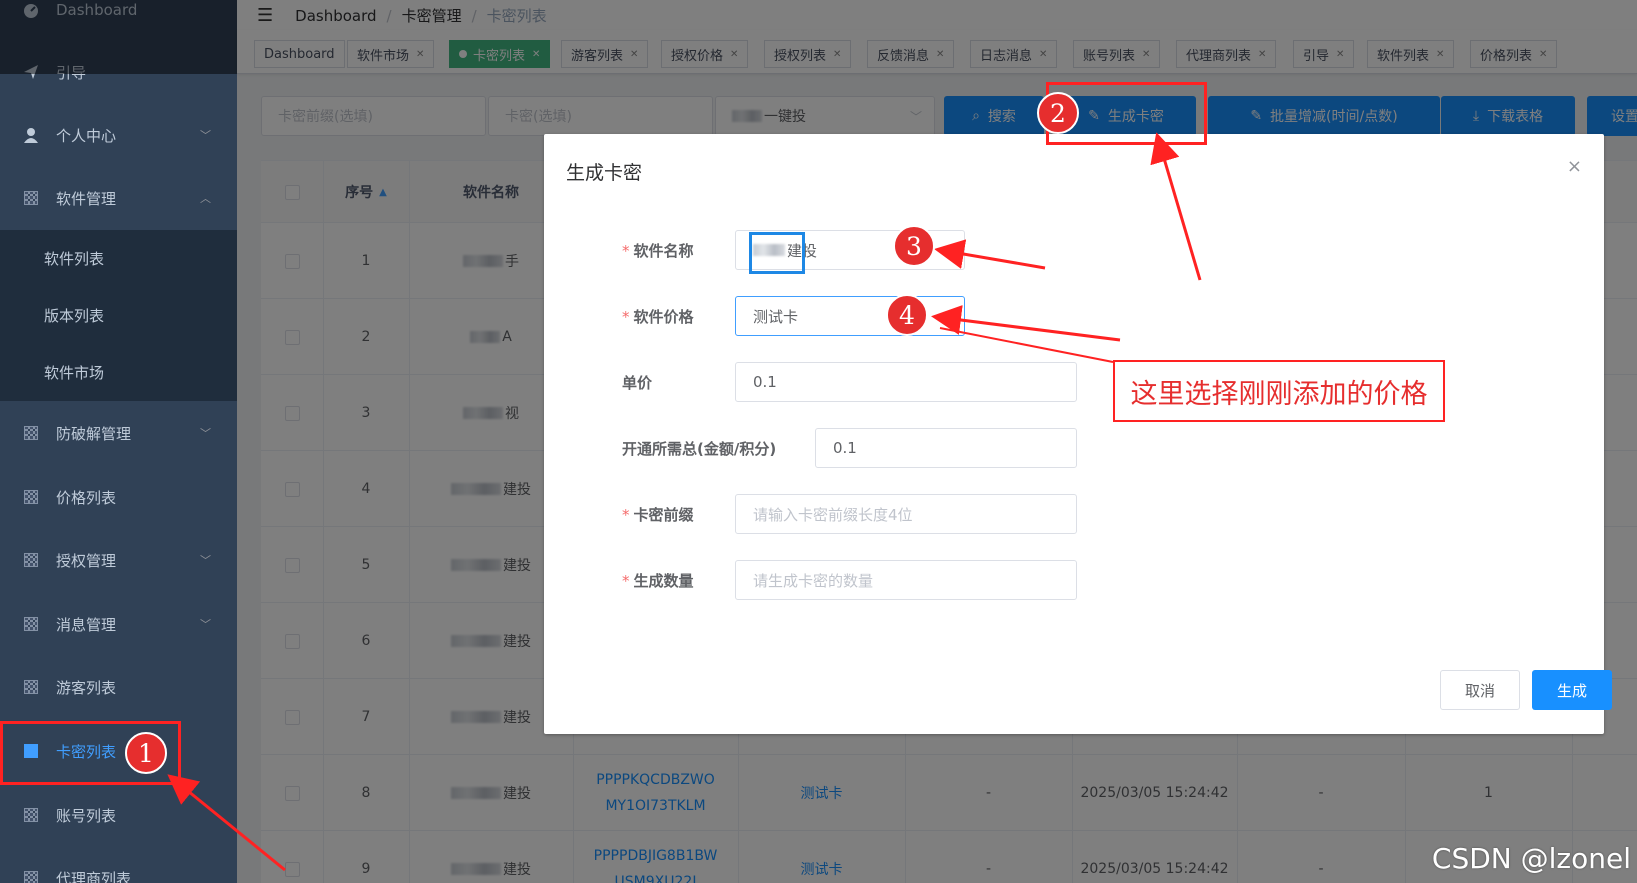 The width and height of the screenshot is (1637, 883). I want to click on label-text: 开通所需总(金额/积分), so click(699, 449).